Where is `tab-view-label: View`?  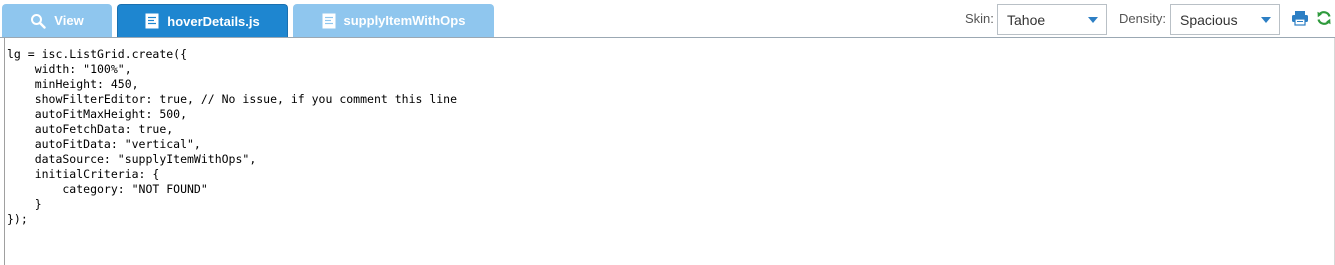
tab-view-label: View is located at coordinates (69, 20).